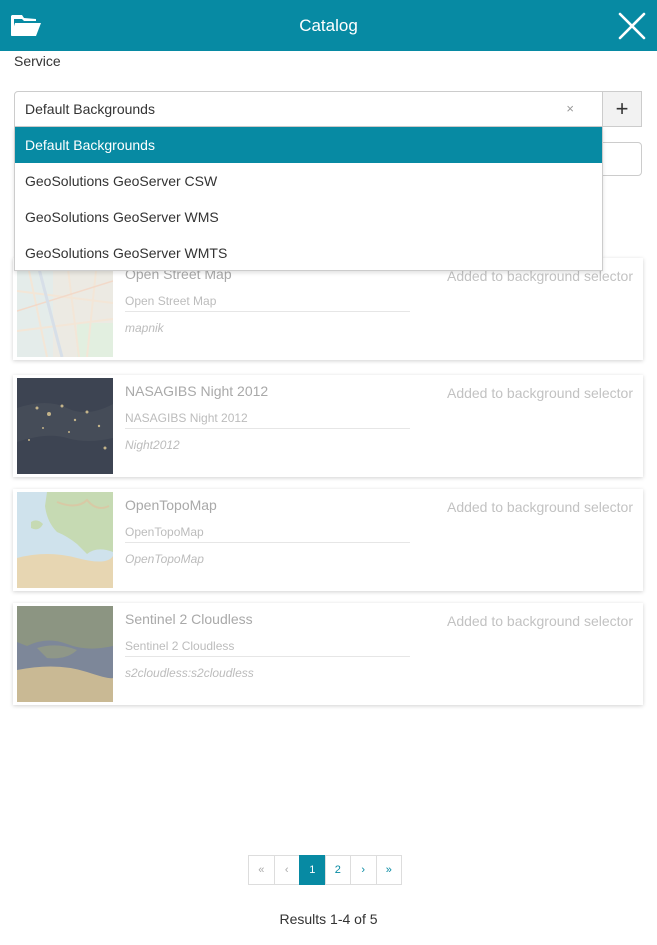 The image size is (657, 945). I want to click on record-identifier: s2cloudless:s2cloudless, so click(189, 673).